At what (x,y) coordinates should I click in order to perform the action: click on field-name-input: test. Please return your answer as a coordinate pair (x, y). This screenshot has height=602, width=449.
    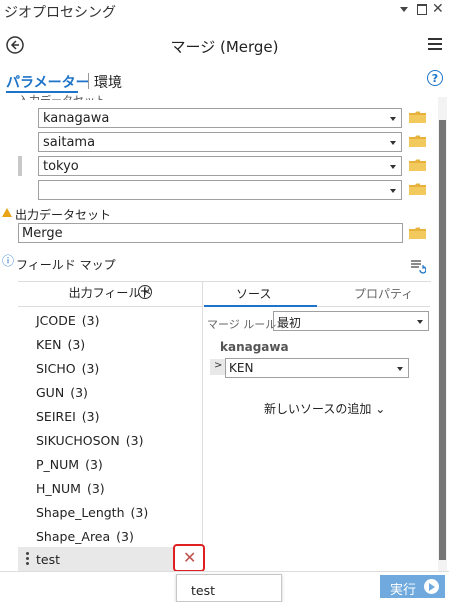
    Looking at the image, I should click on (48, 559).